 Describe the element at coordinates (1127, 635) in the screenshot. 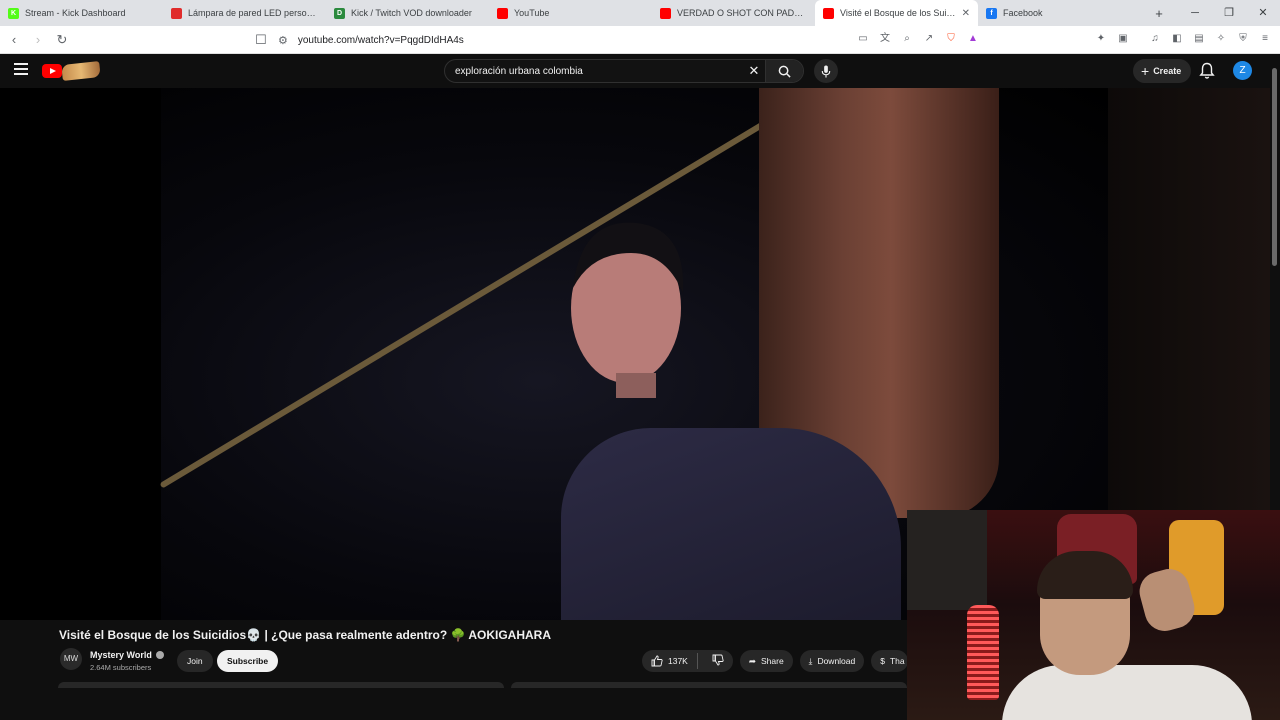

I see `webcam-streamer` at that location.